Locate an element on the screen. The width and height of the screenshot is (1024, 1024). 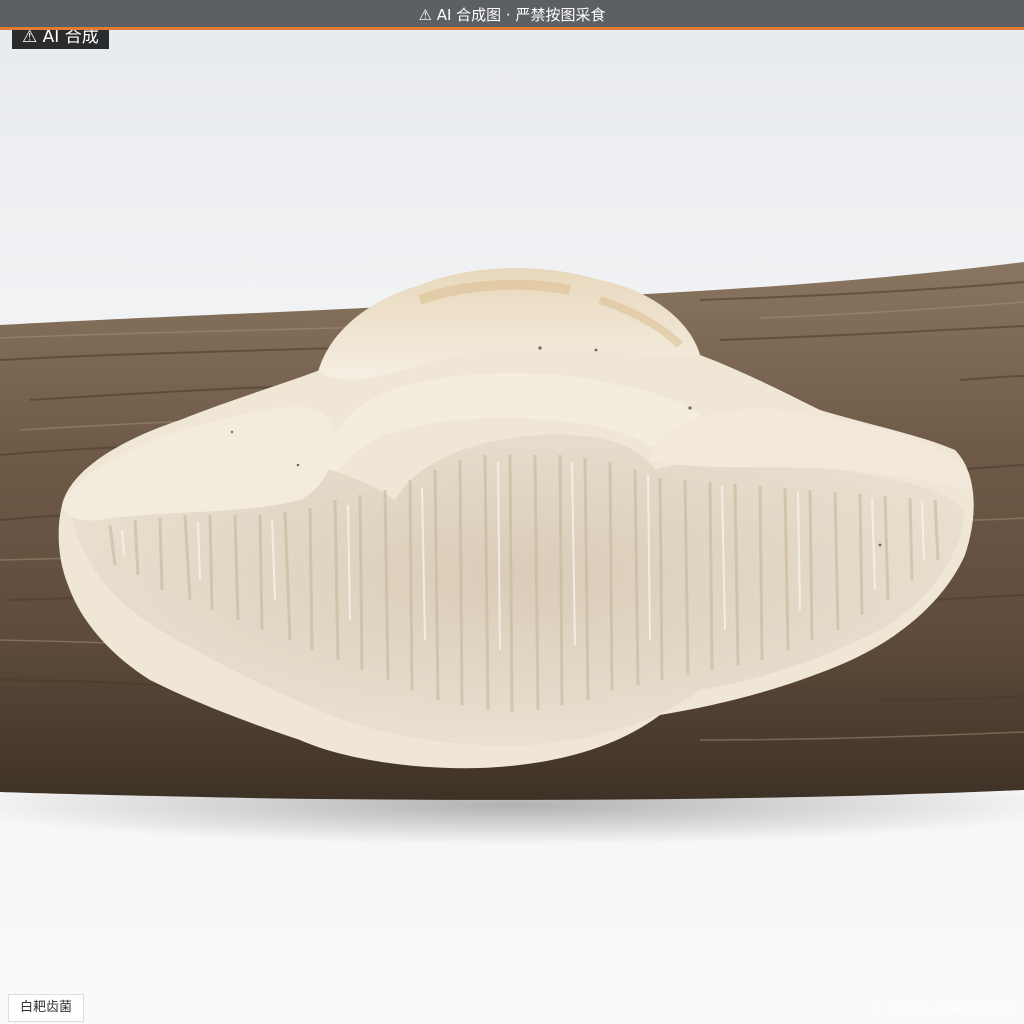
ai-warning-banner: ⚠ AI 合成图 · 严禁按图采食 is located at coordinates (512, 15).